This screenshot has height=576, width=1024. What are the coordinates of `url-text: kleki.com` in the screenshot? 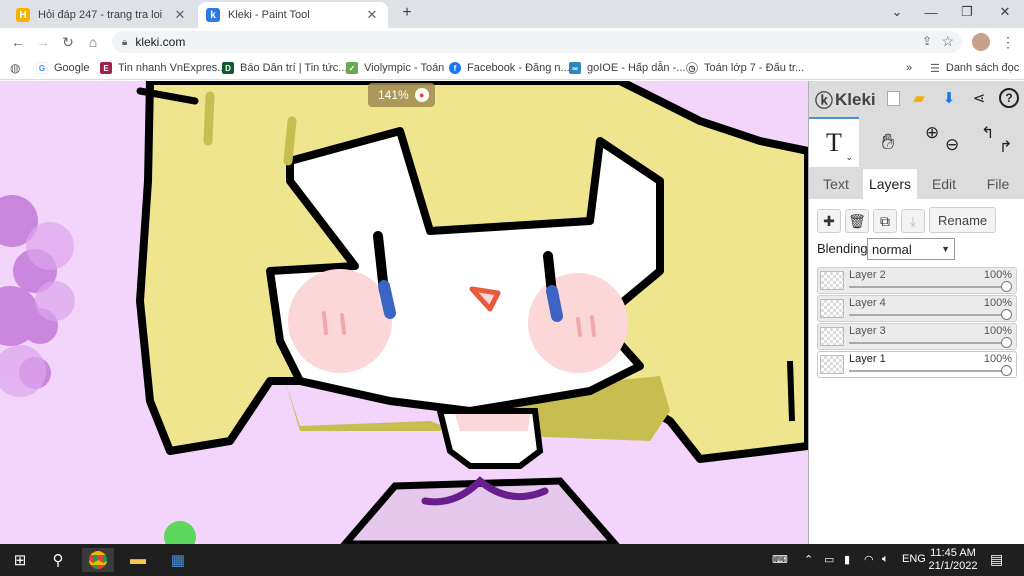 It's located at (160, 42).